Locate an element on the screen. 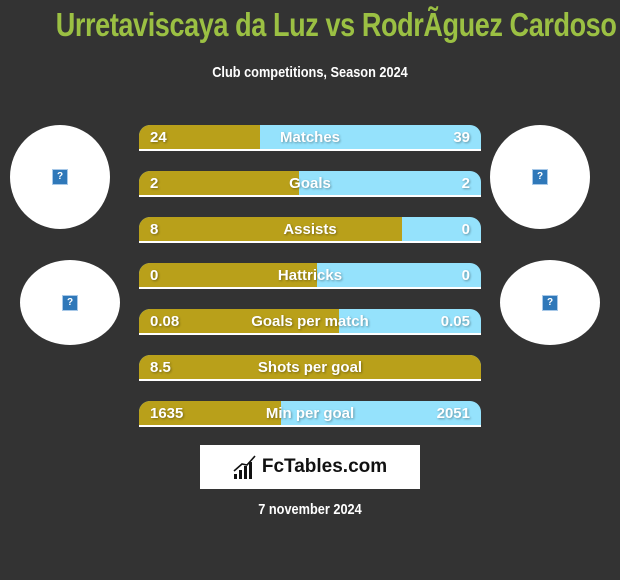 The height and width of the screenshot is (580, 620). fctables-logo: FcTables.com is located at coordinates (310, 467).